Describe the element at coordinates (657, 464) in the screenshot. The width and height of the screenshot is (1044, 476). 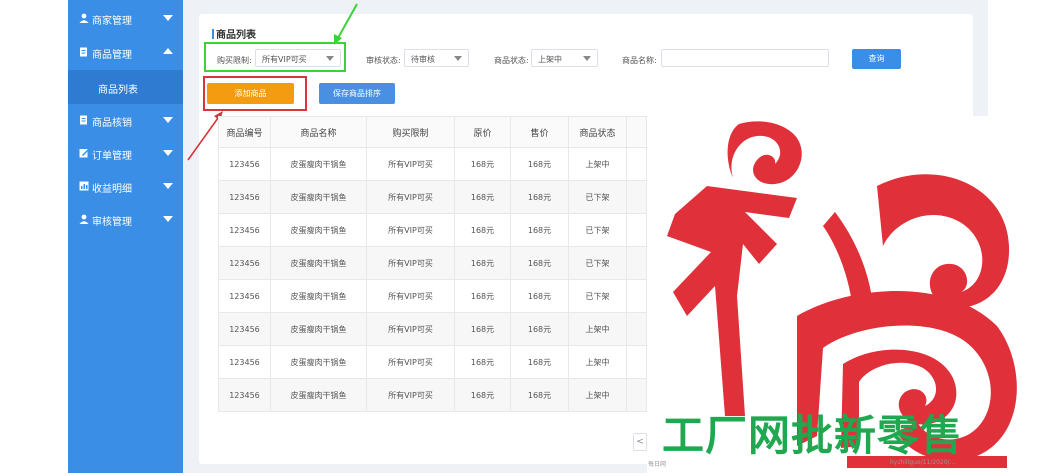
I see `watermark-left: 每日网` at that location.